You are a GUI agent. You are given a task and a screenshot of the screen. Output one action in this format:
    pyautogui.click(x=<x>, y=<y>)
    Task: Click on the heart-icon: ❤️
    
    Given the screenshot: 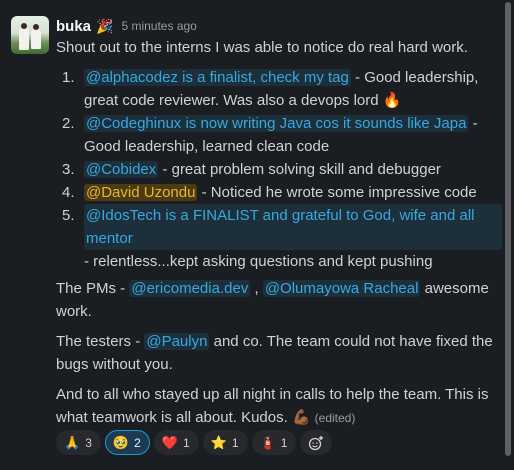 What is the action you would take?
    pyautogui.click(x=169, y=442)
    